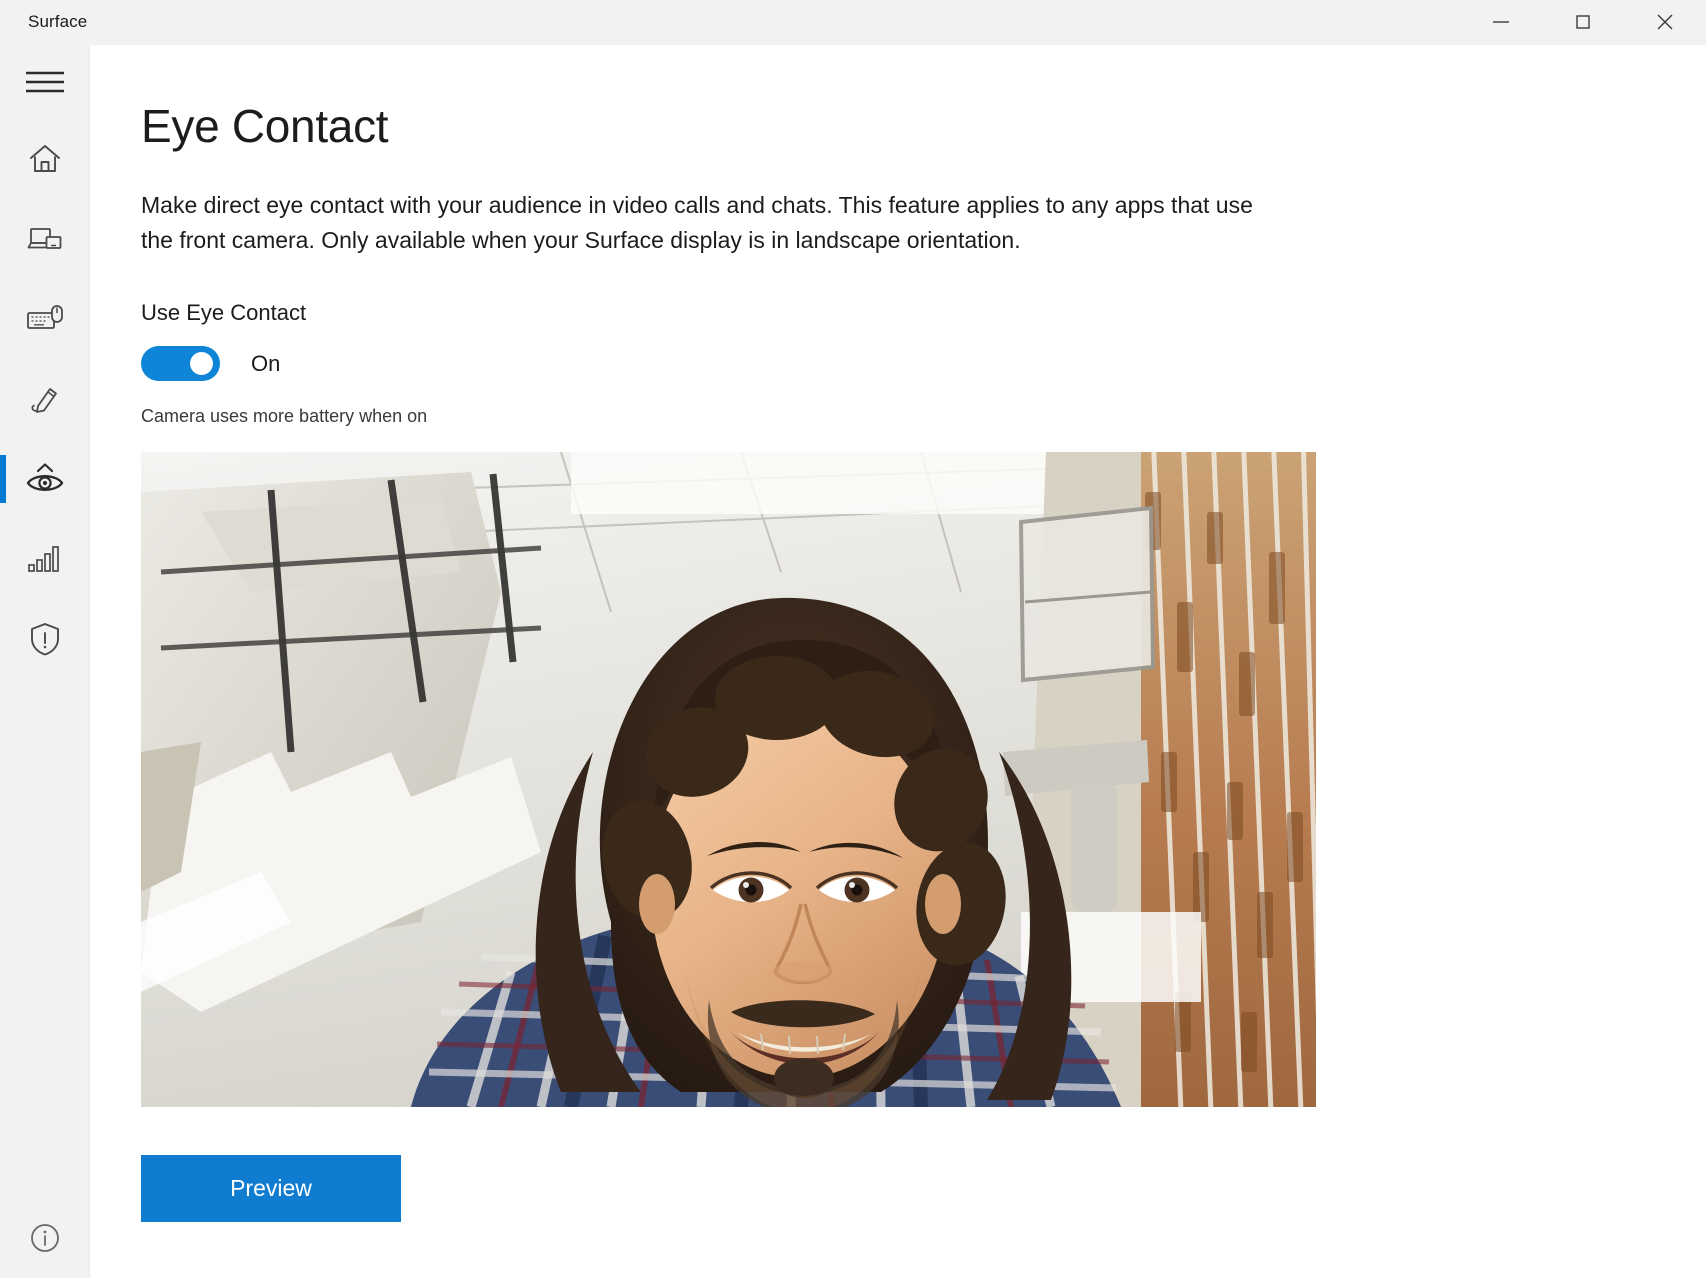 This screenshot has height=1278, width=1706. Describe the element at coordinates (201, 363) in the screenshot. I see `toggle-knob` at that location.